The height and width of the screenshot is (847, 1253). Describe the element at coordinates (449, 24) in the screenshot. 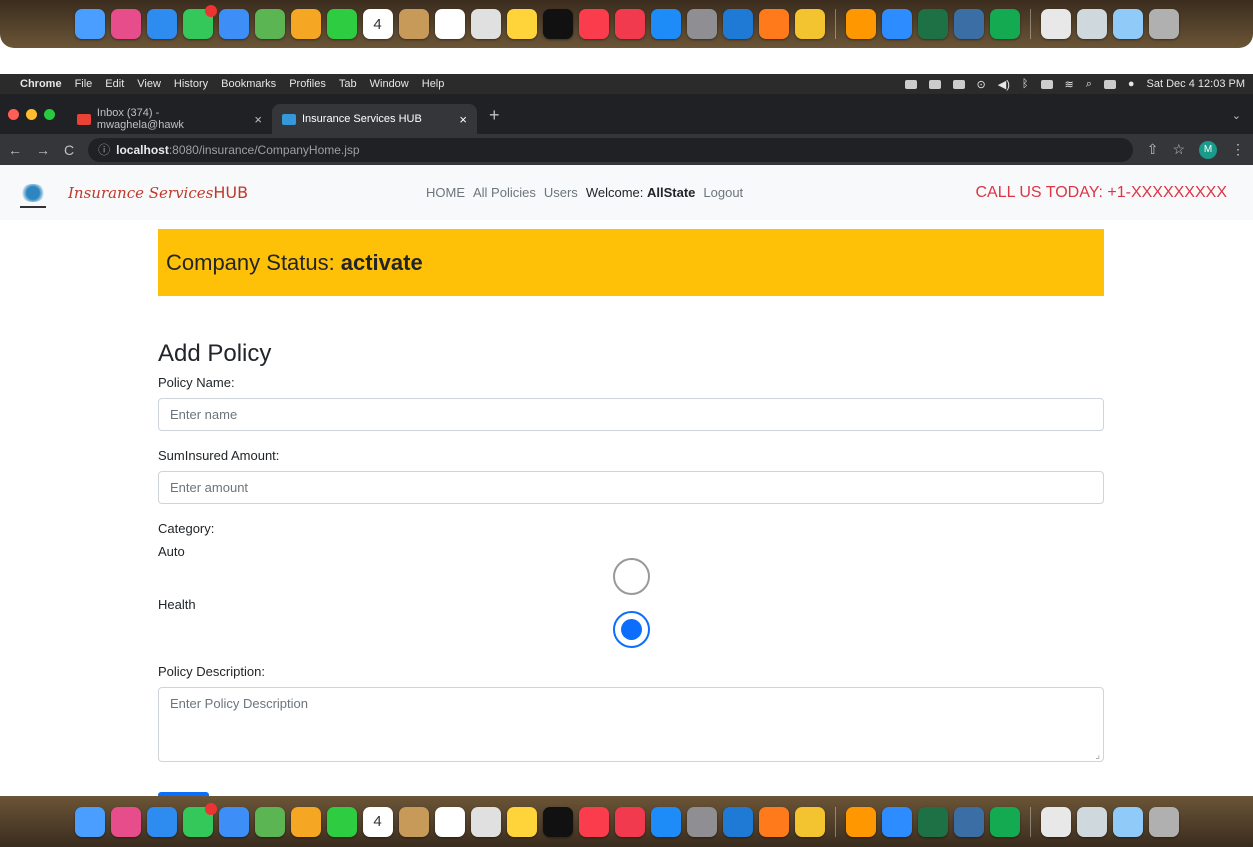

I see `reminders-icon` at that location.